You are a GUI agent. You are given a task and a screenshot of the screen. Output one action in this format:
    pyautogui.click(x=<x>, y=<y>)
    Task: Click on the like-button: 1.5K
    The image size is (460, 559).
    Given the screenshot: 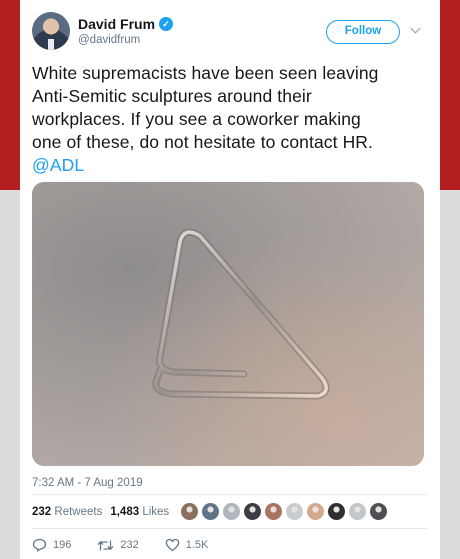 What is the action you would take?
    pyautogui.click(x=187, y=545)
    